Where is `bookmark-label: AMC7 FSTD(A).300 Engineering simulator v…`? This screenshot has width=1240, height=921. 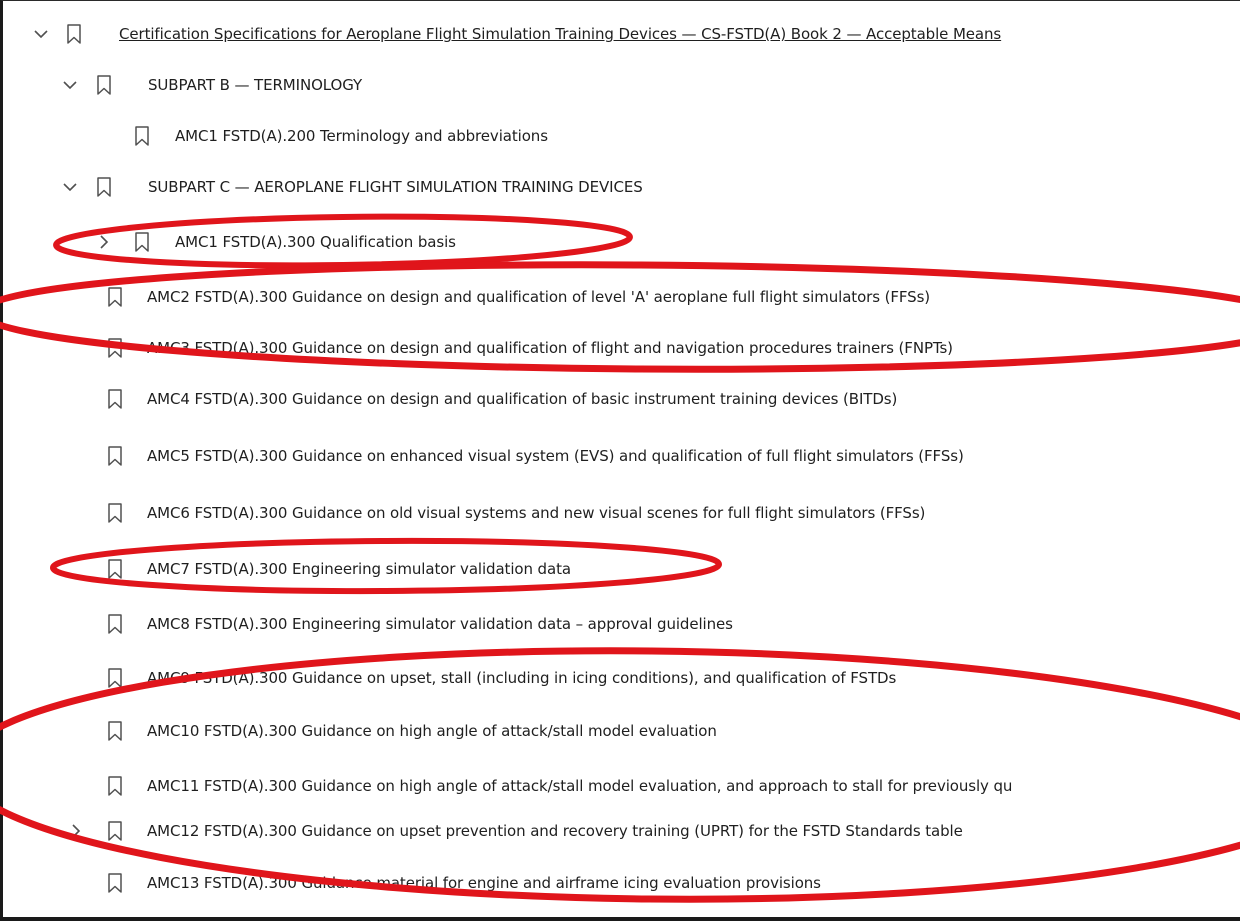 bookmark-label: AMC7 FSTD(A).300 Engineering simulator v… is located at coordinates (359, 569).